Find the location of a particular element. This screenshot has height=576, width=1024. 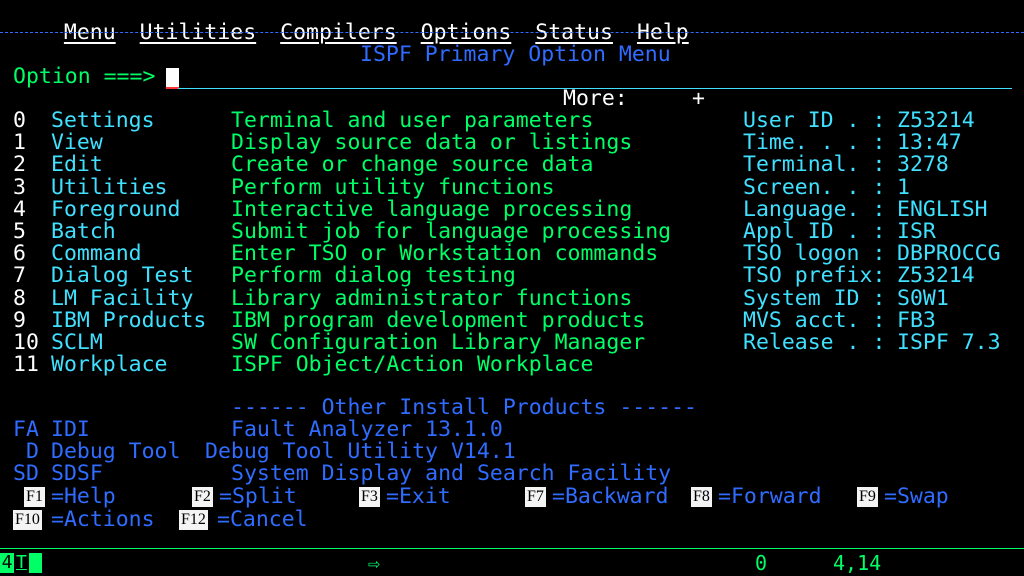

info-value: ISPF 7.3 is located at coordinates (949, 342).